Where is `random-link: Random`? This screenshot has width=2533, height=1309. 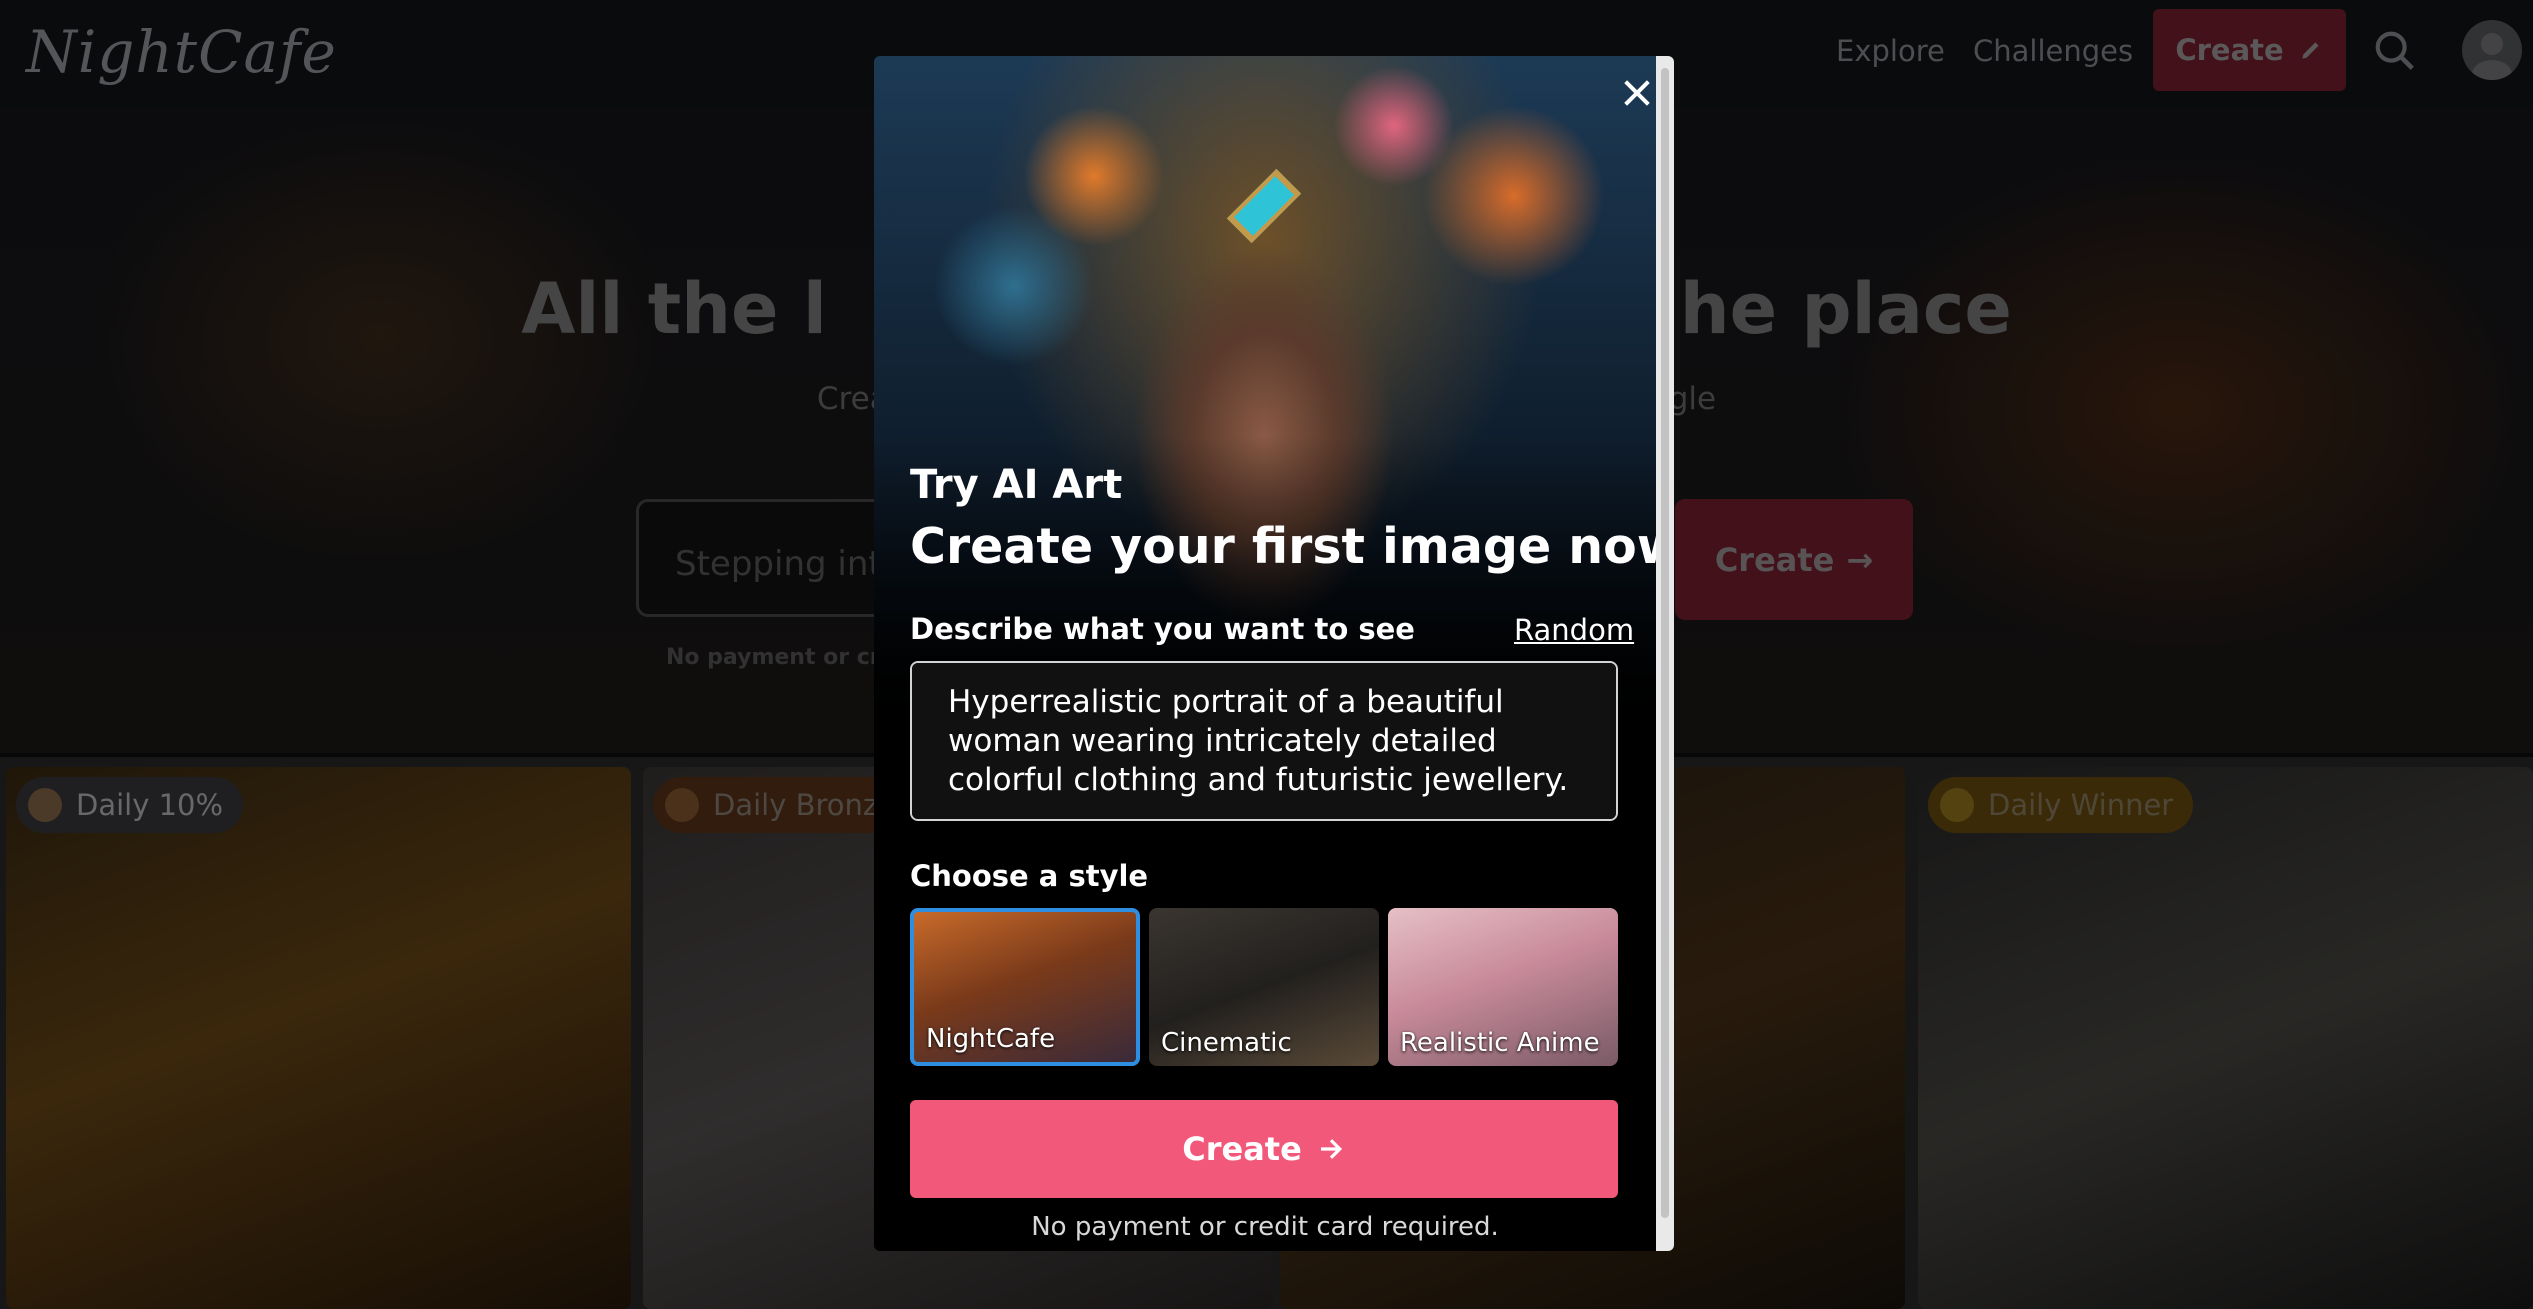 random-link: Random is located at coordinates (1574, 630).